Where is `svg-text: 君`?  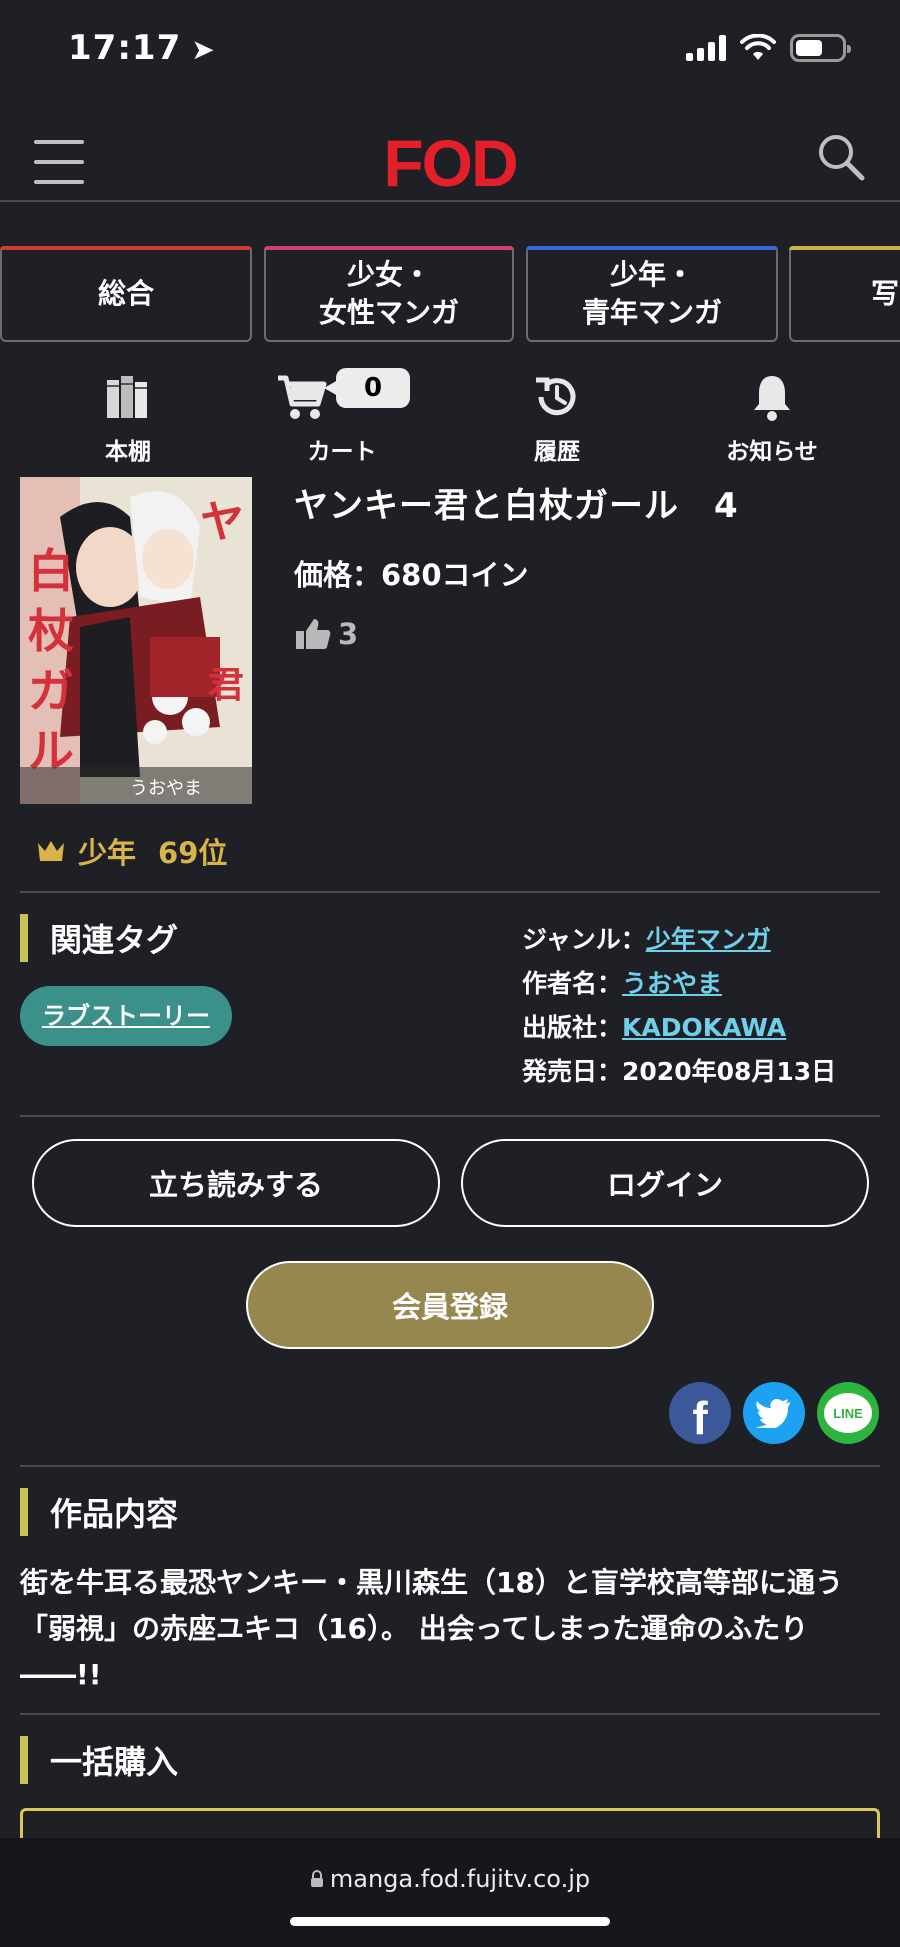 svg-text: 君 is located at coordinates (226, 685).